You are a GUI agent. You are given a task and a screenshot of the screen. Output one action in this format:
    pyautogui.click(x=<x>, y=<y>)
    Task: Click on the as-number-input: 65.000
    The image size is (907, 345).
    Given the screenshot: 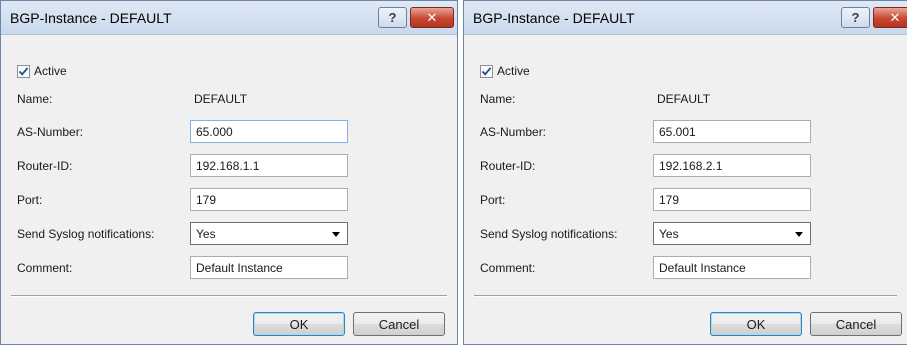 What is the action you would take?
    pyautogui.click(x=269, y=131)
    